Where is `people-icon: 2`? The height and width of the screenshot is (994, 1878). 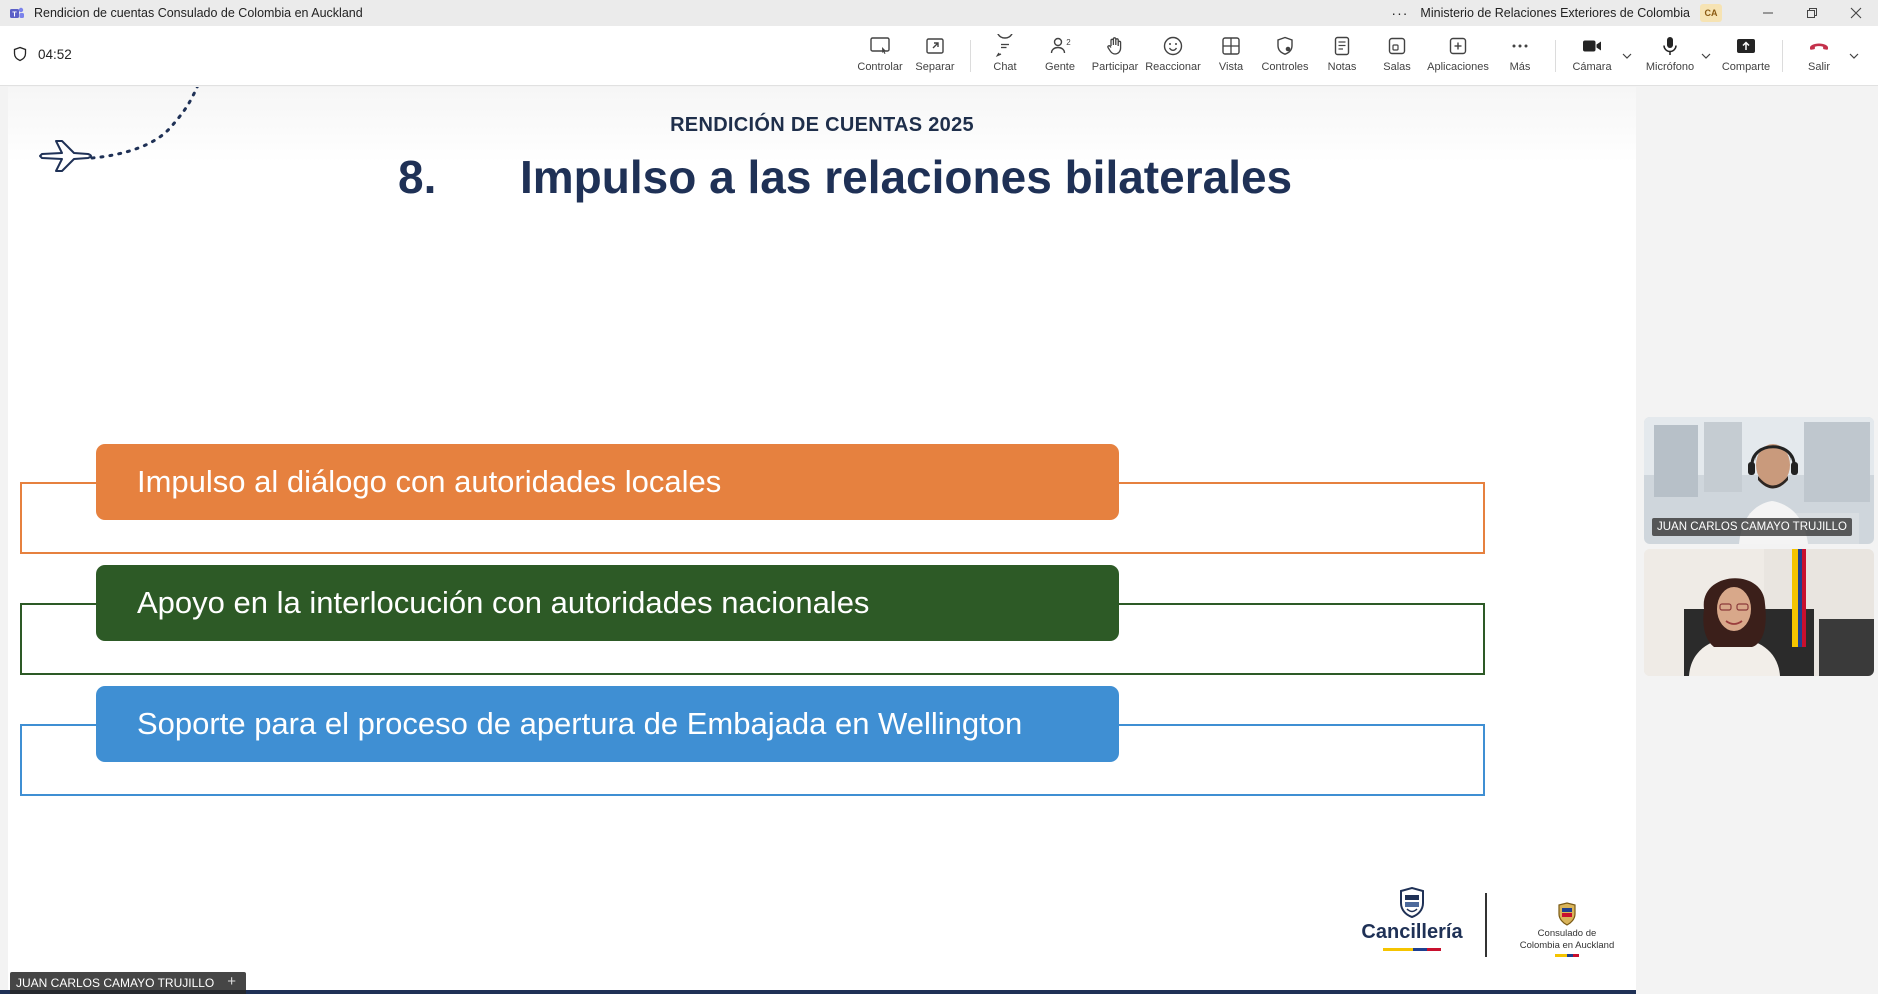 people-icon: 2 is located at coordinates (1060, 45).